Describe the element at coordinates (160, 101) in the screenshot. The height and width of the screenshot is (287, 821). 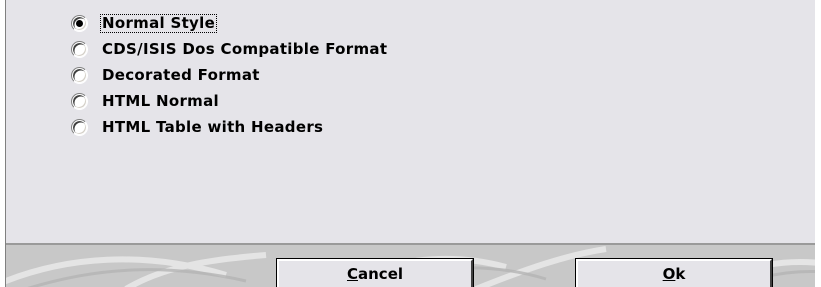
I see `label-html-normal: HTML Normal` at that location.